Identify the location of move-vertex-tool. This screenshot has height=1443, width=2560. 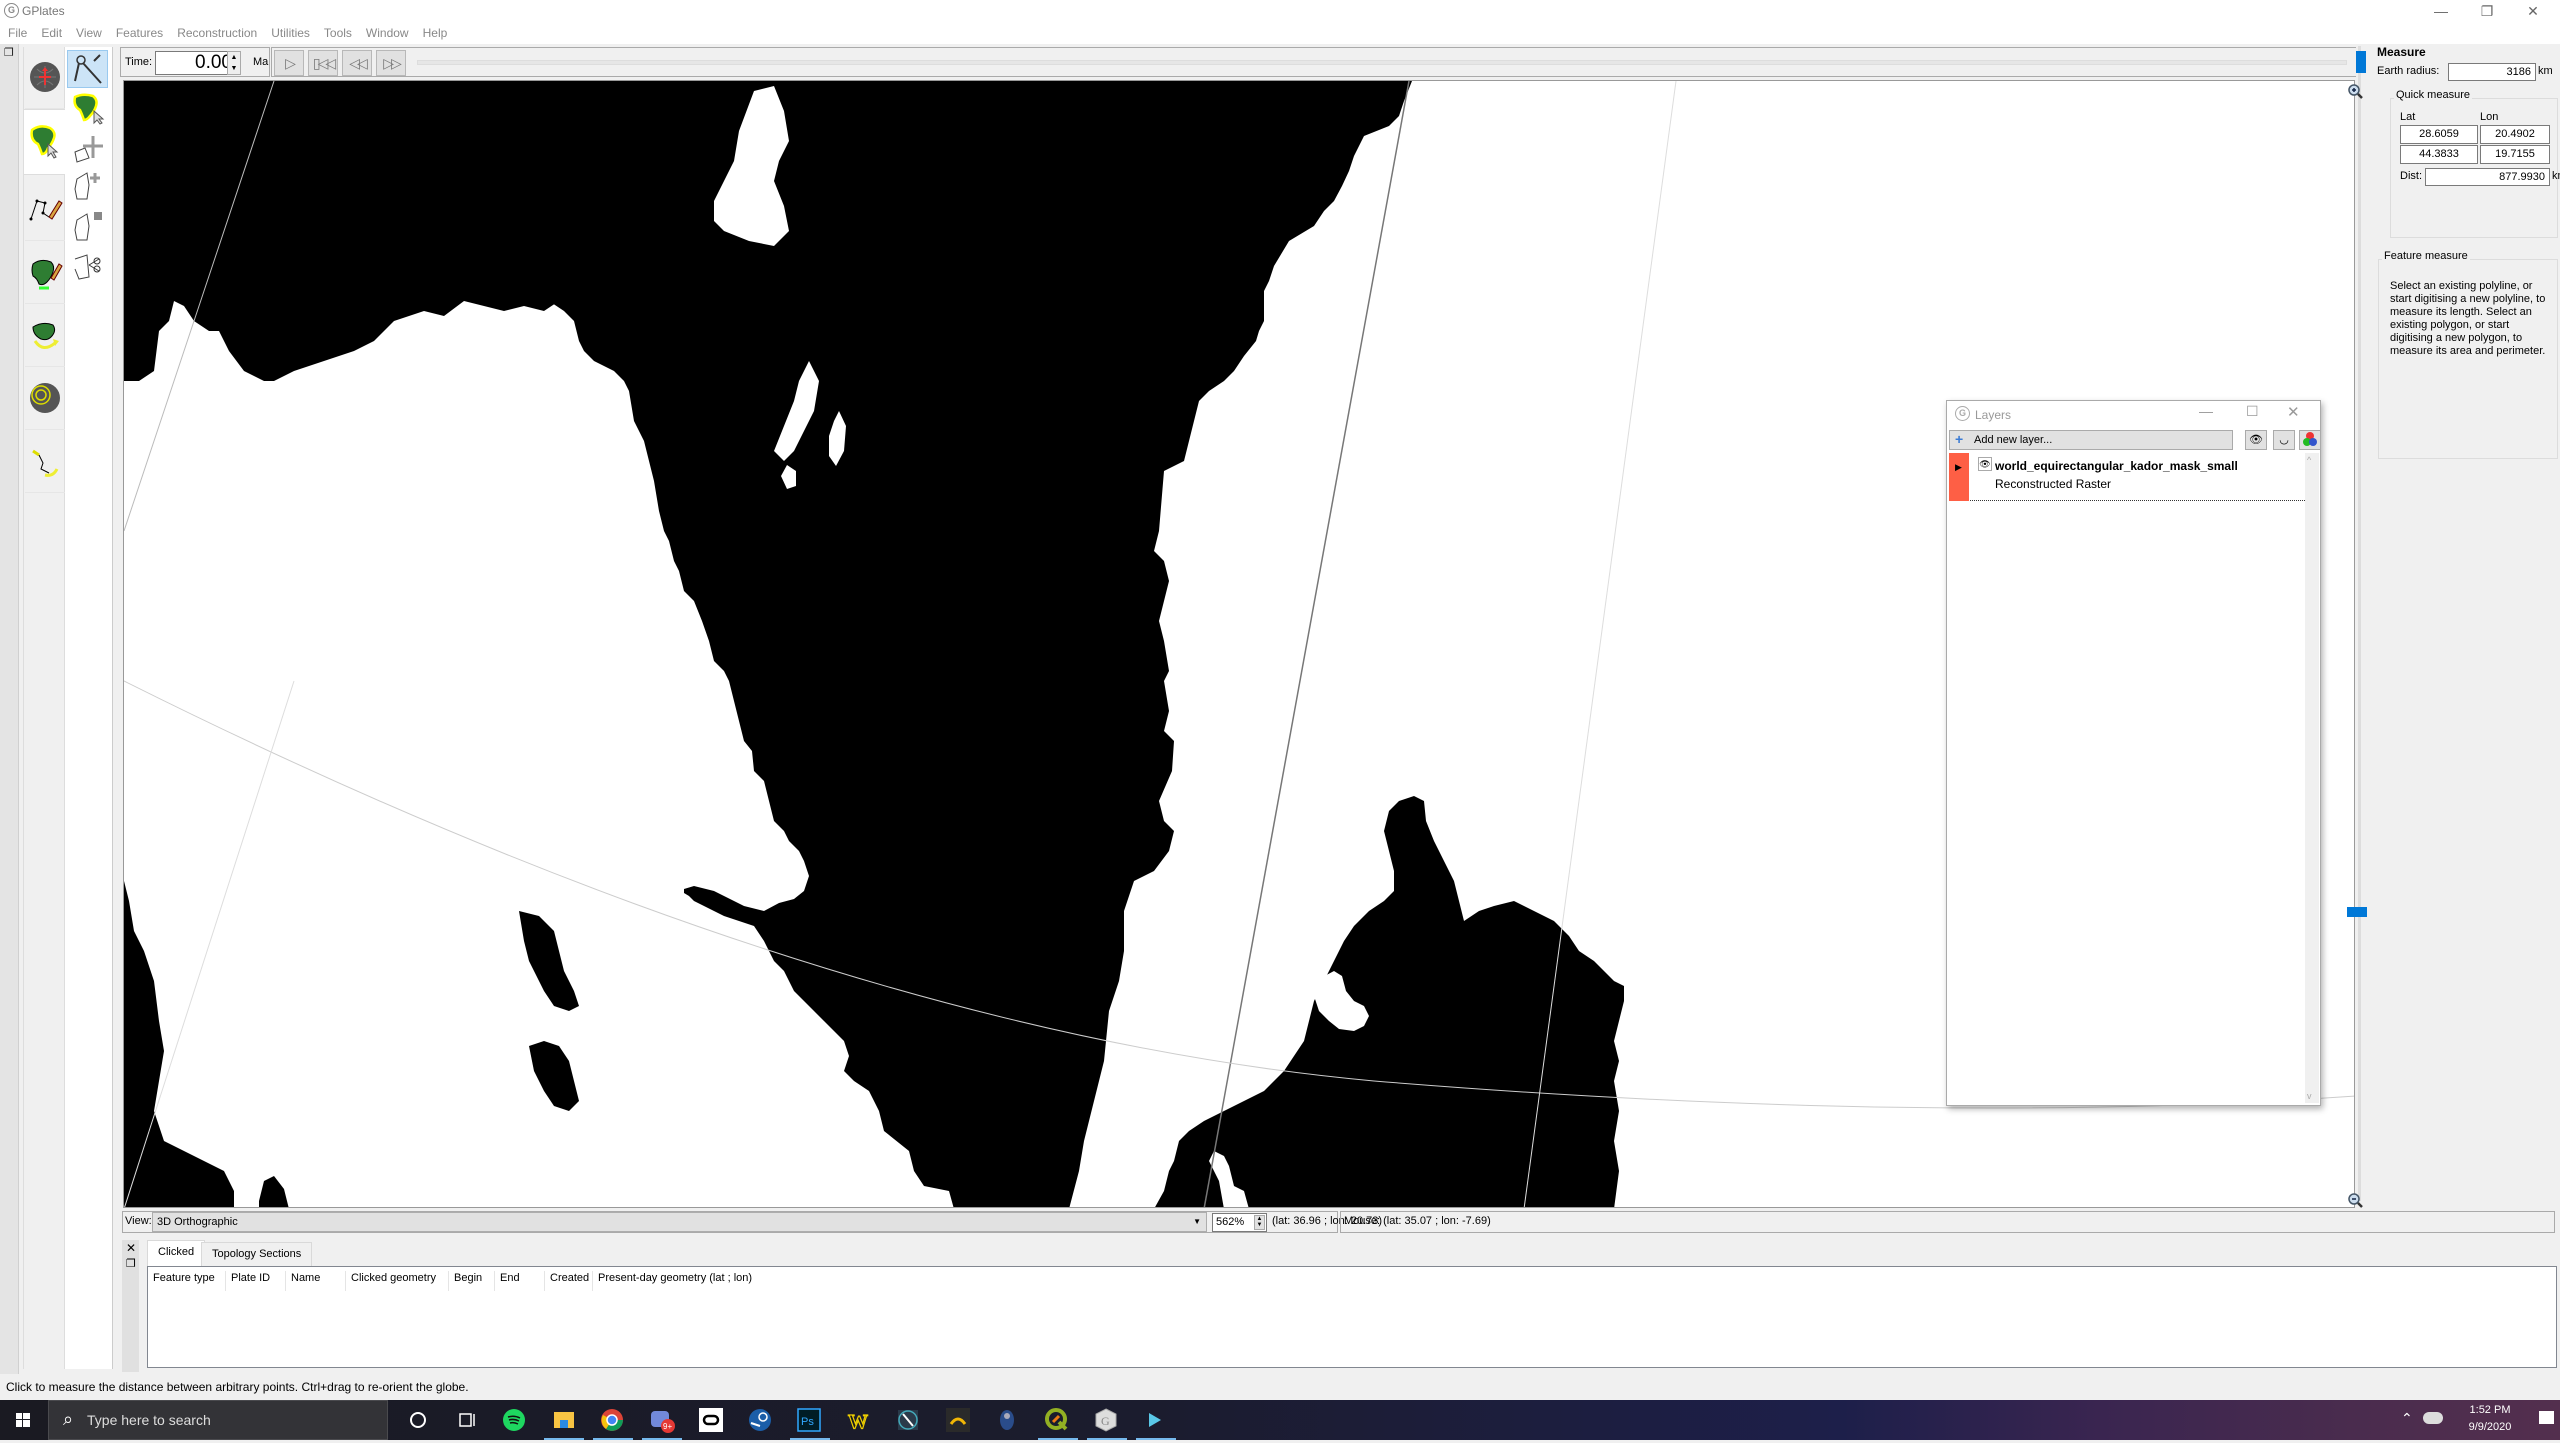
(87, 149).